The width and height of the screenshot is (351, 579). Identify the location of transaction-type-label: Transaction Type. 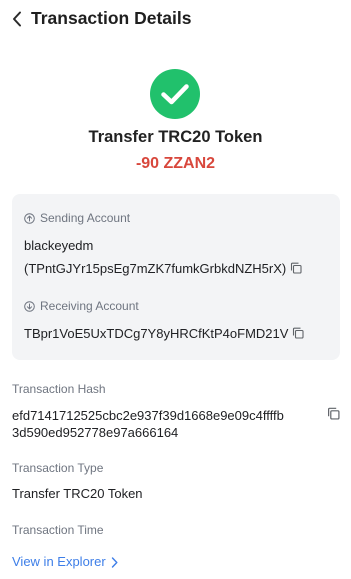
(58, 468).